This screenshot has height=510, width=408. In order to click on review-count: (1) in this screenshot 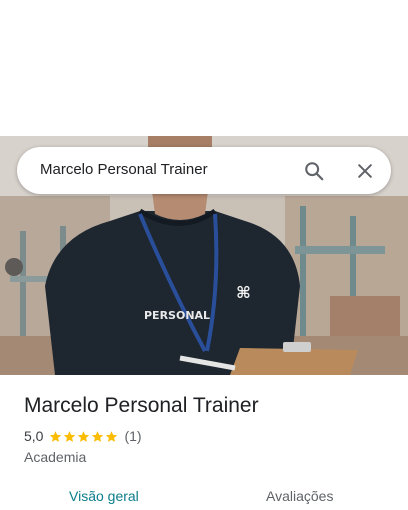, I will do `click(132, 436)`.